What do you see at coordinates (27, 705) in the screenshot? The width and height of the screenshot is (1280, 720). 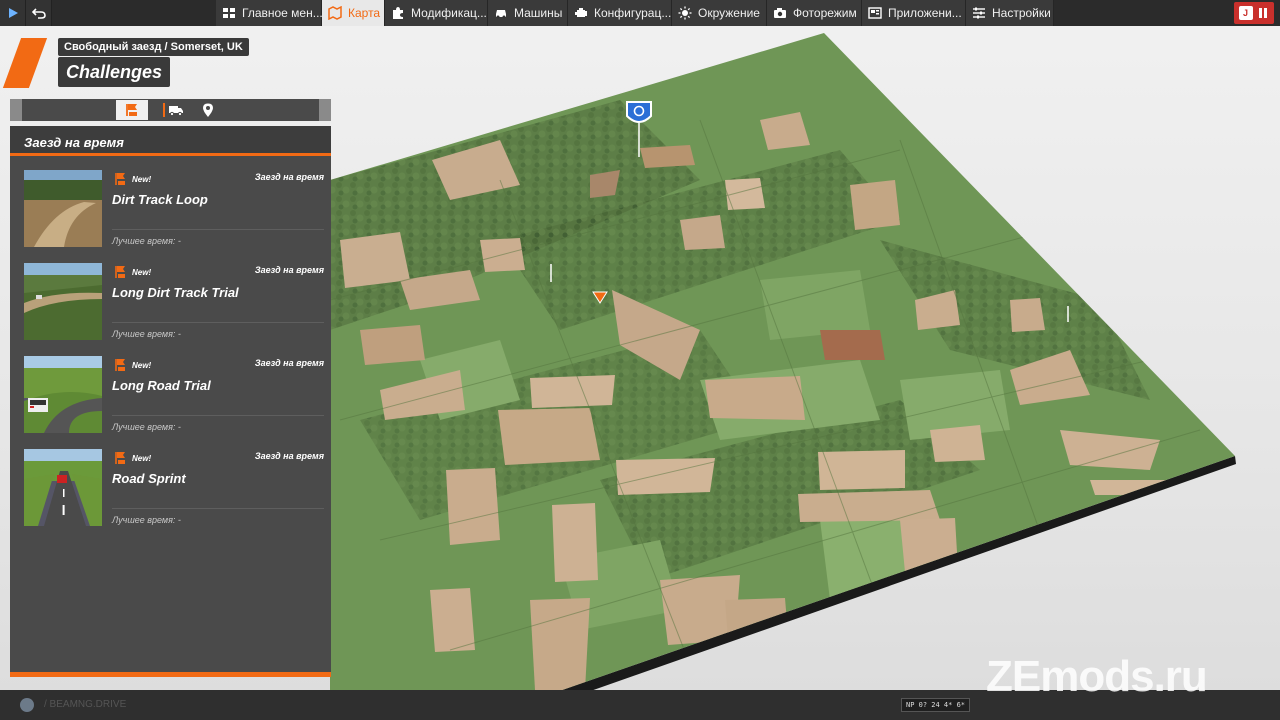 I see `steam-icon` at bounding box center [27, 705].